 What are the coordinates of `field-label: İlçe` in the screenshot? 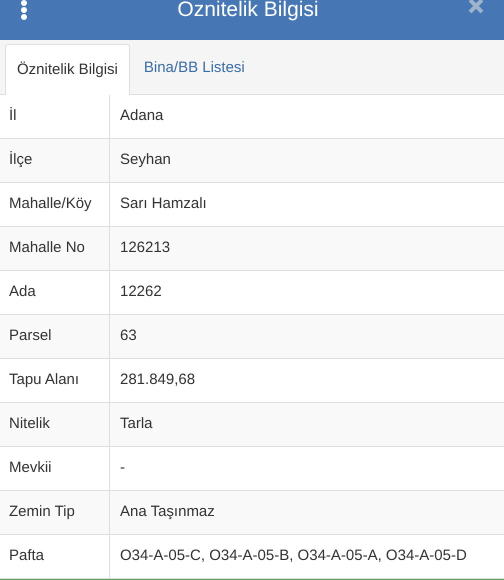 It's located at (20, 160).